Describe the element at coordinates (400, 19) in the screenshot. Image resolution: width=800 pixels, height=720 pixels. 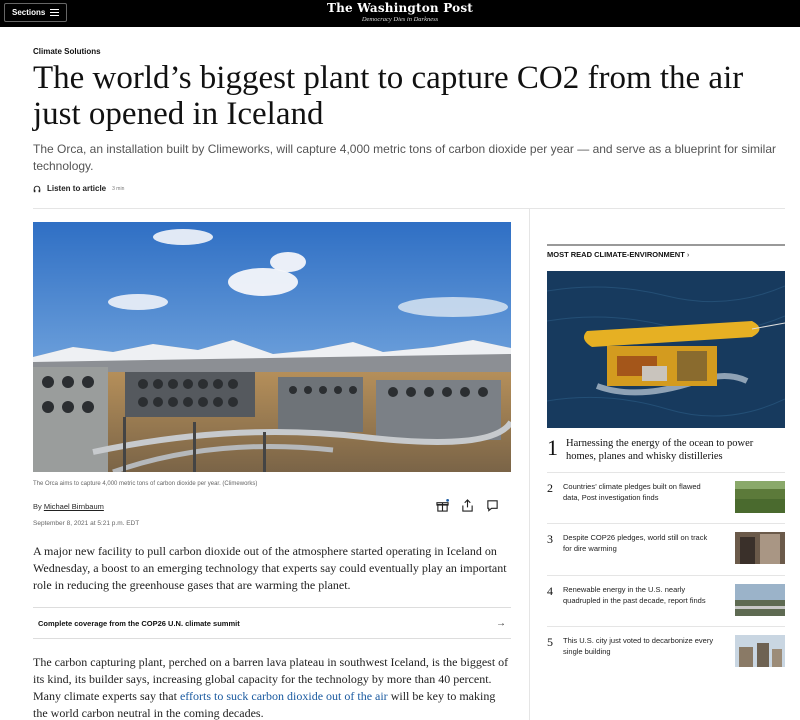
I see `site-tagline: Democracy Dies in Darkness` at that location.